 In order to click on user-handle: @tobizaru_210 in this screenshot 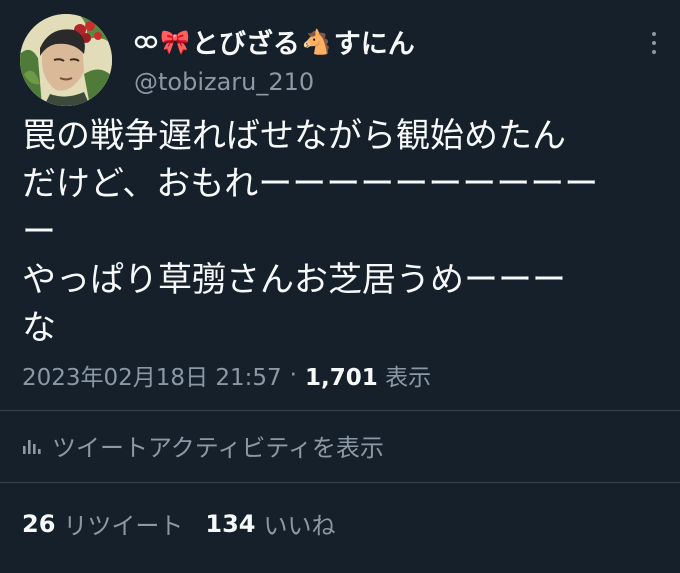, I will do `click(224, 82)`.